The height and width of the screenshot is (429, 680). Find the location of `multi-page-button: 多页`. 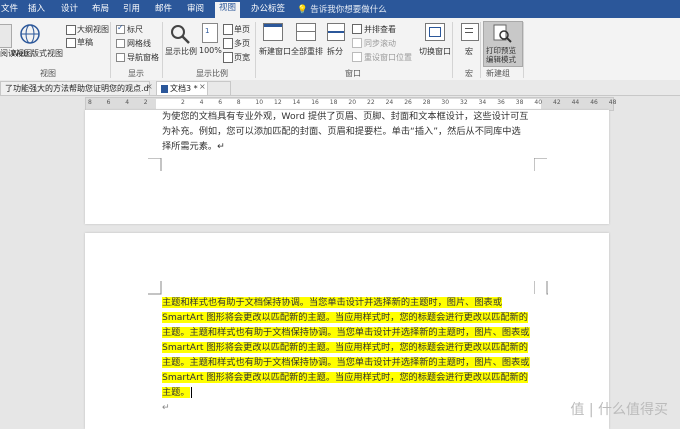

multi-page-button: 多页 is located at coordinates (242, 43).